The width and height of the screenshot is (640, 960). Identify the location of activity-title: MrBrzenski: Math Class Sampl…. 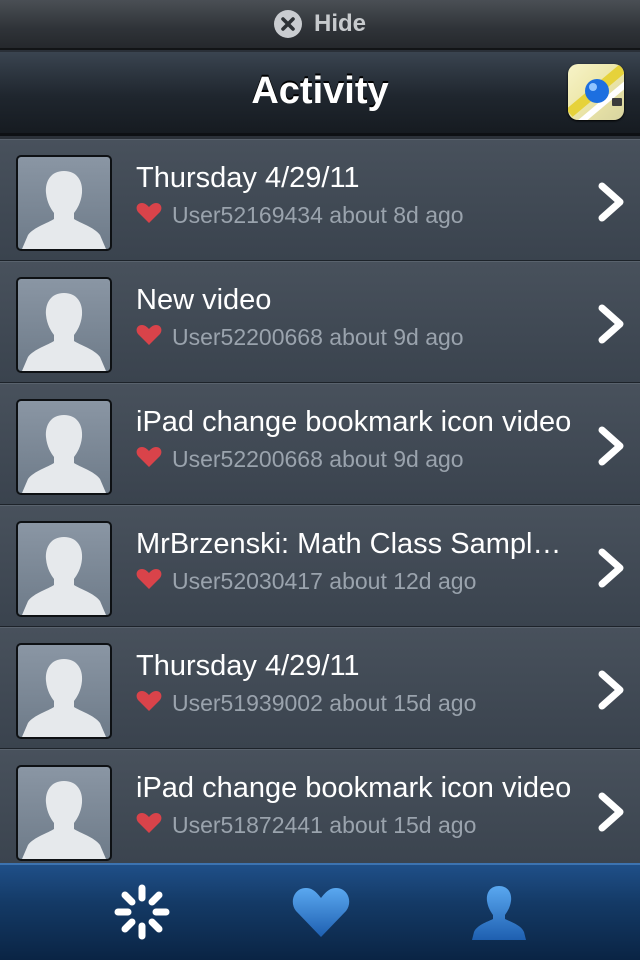
(349, 544).